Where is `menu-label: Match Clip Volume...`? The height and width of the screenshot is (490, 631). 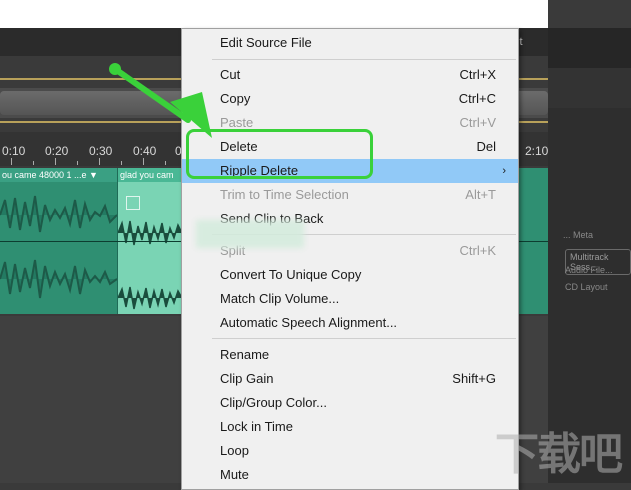
menu-label: Match Clip Volume... is located at coordinates (280, 298).